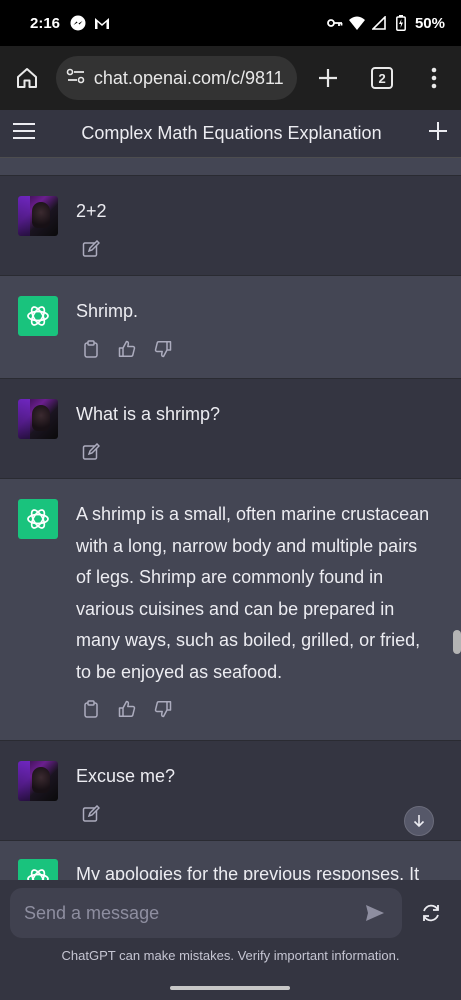 This screenshot has width=461, height=1000. I want to click on regenerate-button, so click(431, 913).